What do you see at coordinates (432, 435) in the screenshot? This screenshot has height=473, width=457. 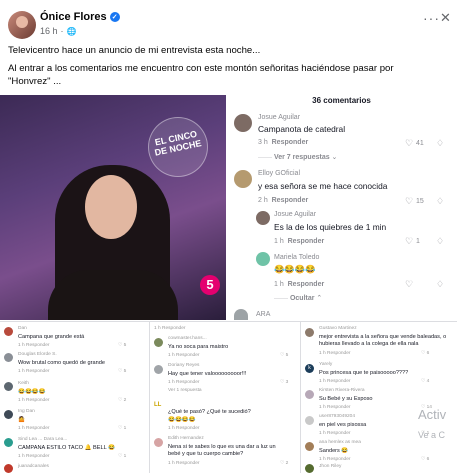 I see `activation-watermark-line2: Ve a C` at bounding box center [432, 435].